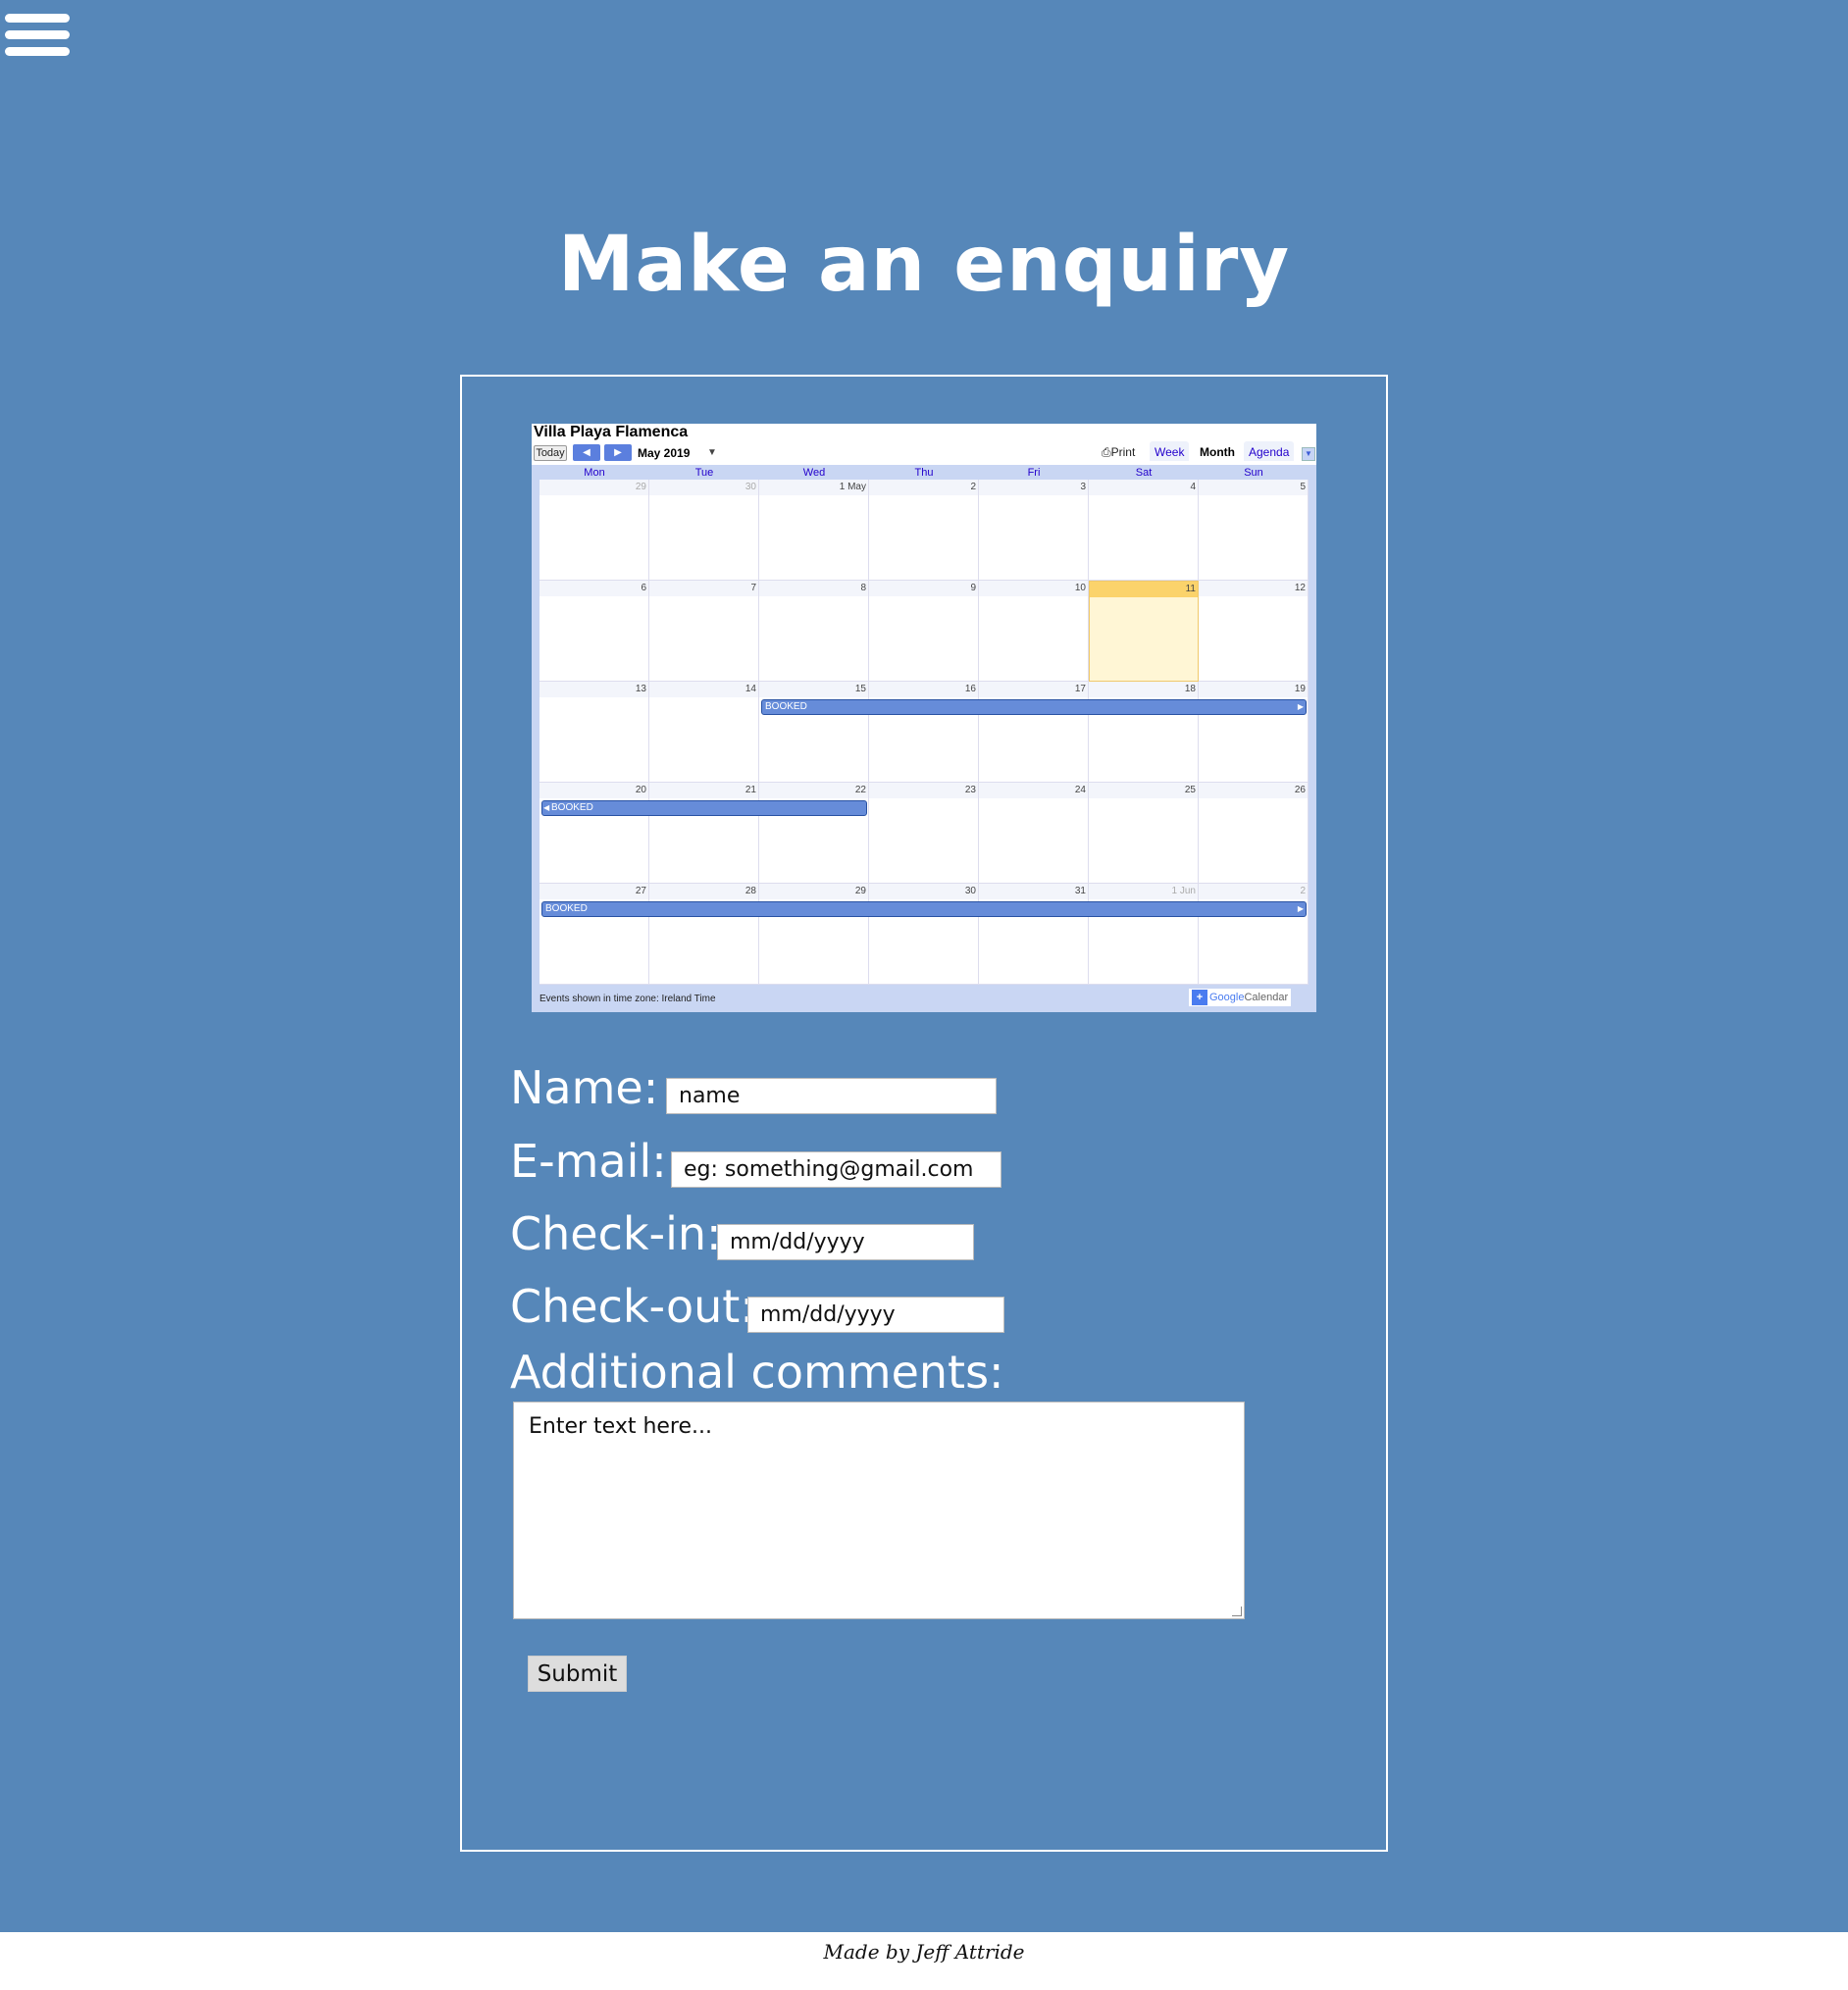  I want to click on calendar-print-label: Print, so click(1123, 452).